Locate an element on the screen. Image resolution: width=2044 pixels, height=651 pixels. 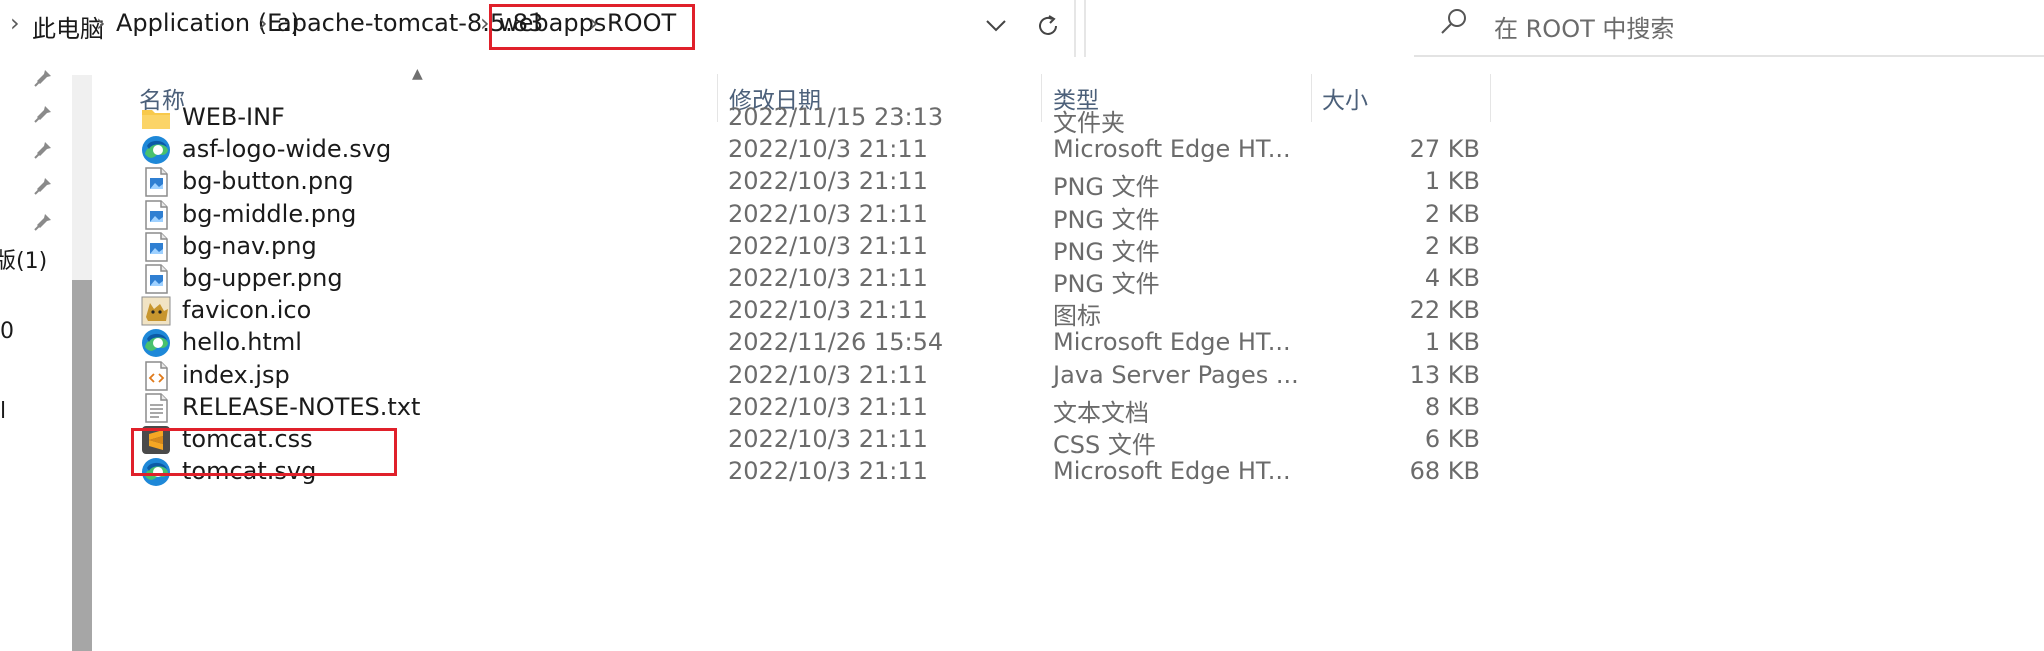
chevron-down-icon is located at coordinates (996, 26).